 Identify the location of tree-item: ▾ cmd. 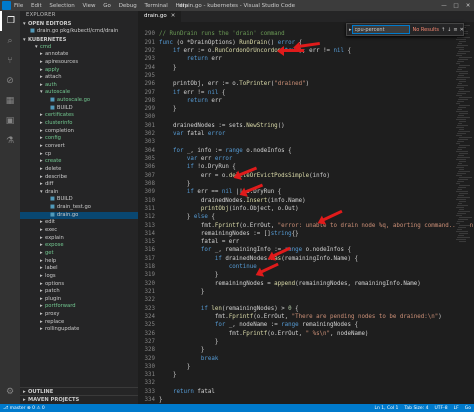
(79, 48).